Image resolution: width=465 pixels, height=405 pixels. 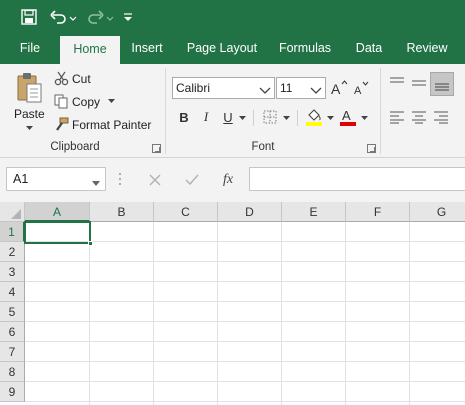 I want to click on column-header-d: D, so click(x=250, y=212).